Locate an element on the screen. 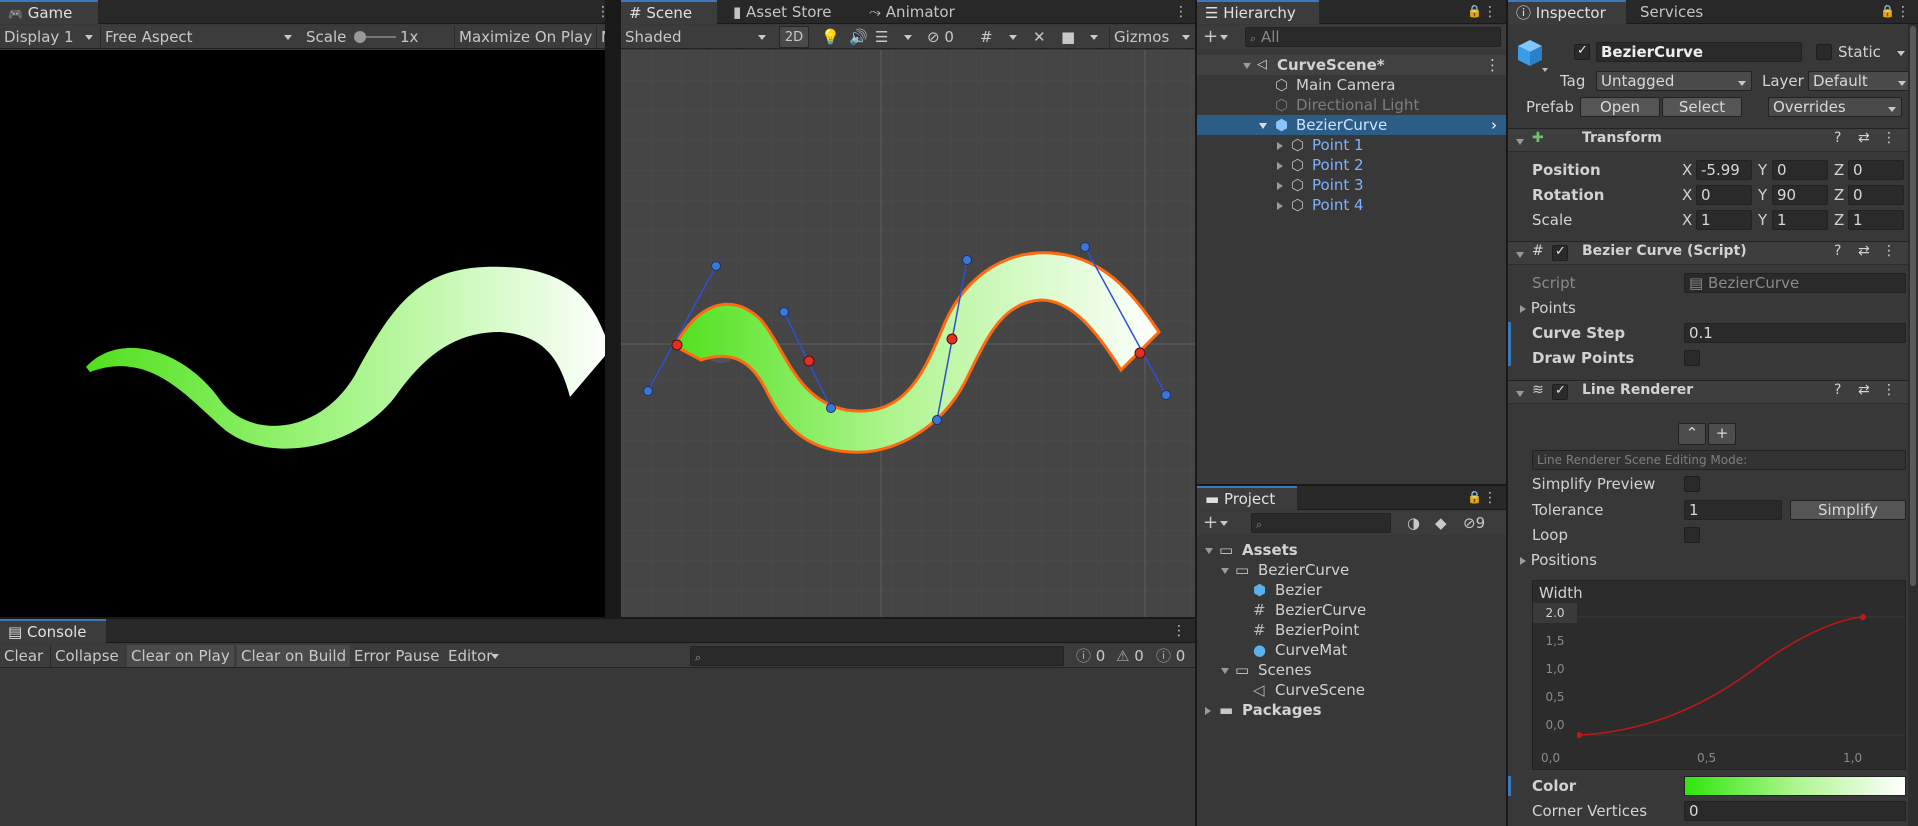 The image size is (1918, 826). edit-points-button: ⌃ is located at coordinates (1692, 434).